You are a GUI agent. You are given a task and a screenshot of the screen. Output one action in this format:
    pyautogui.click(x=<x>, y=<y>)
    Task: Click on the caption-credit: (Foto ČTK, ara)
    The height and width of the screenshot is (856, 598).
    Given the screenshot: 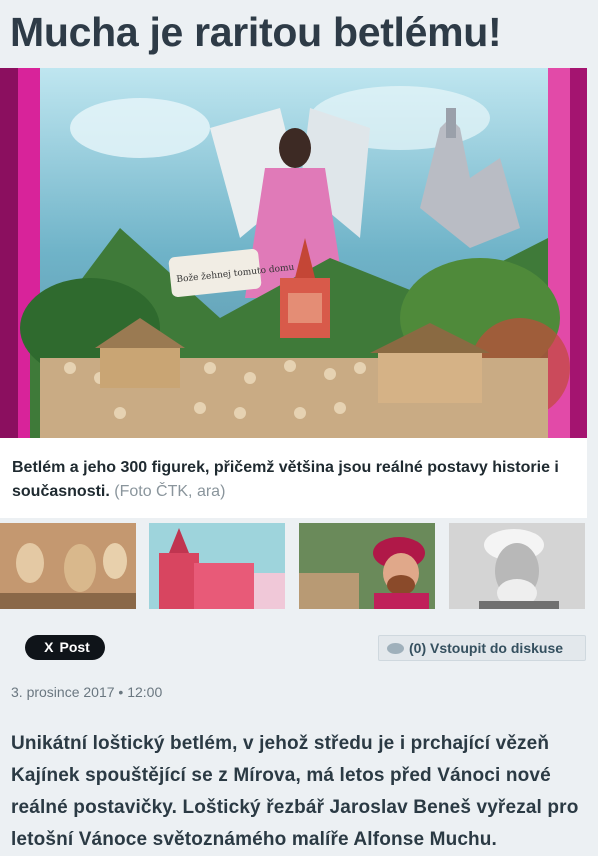 What is the action you would take?
    pyautogui.click(x=170, y=491)
    